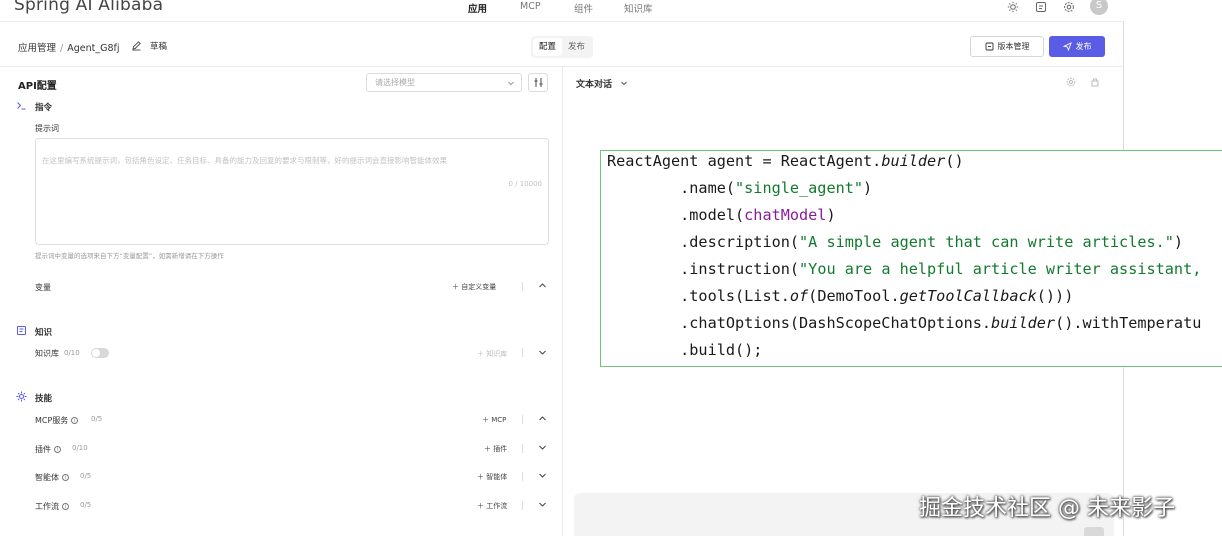 The width and height of the screenshot is (1222, 536). Describe the element at coordinates (1094, 531) in the screenshot. I see `send-button` at that location.